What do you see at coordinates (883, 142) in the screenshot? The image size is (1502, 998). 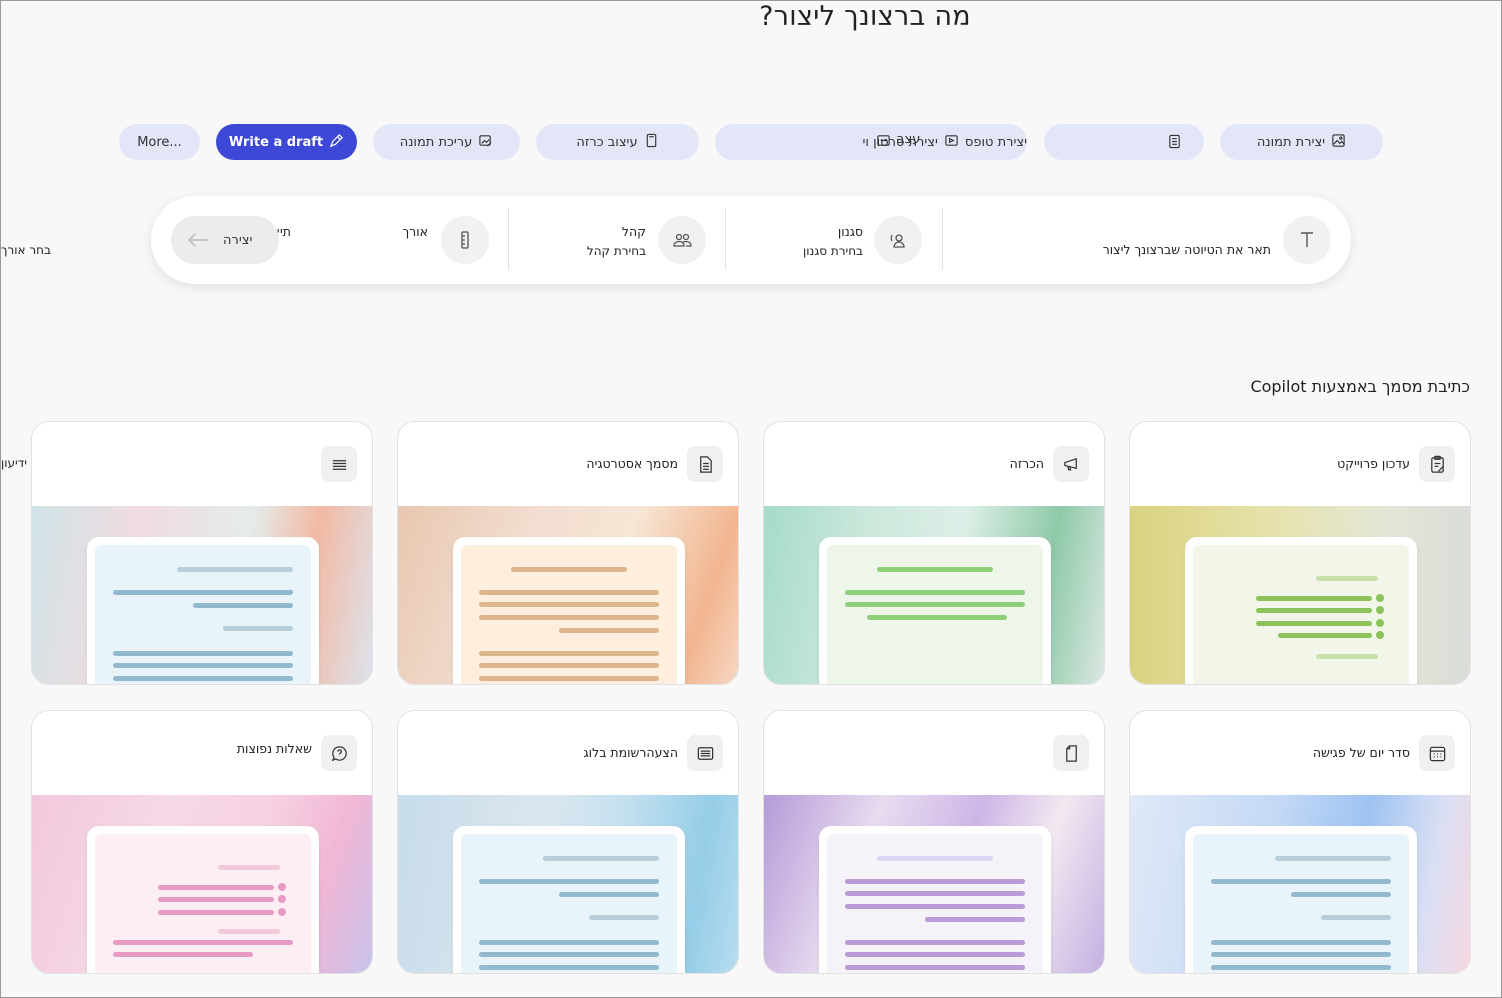 I see `design-icon` at bounding box center [883, 142].